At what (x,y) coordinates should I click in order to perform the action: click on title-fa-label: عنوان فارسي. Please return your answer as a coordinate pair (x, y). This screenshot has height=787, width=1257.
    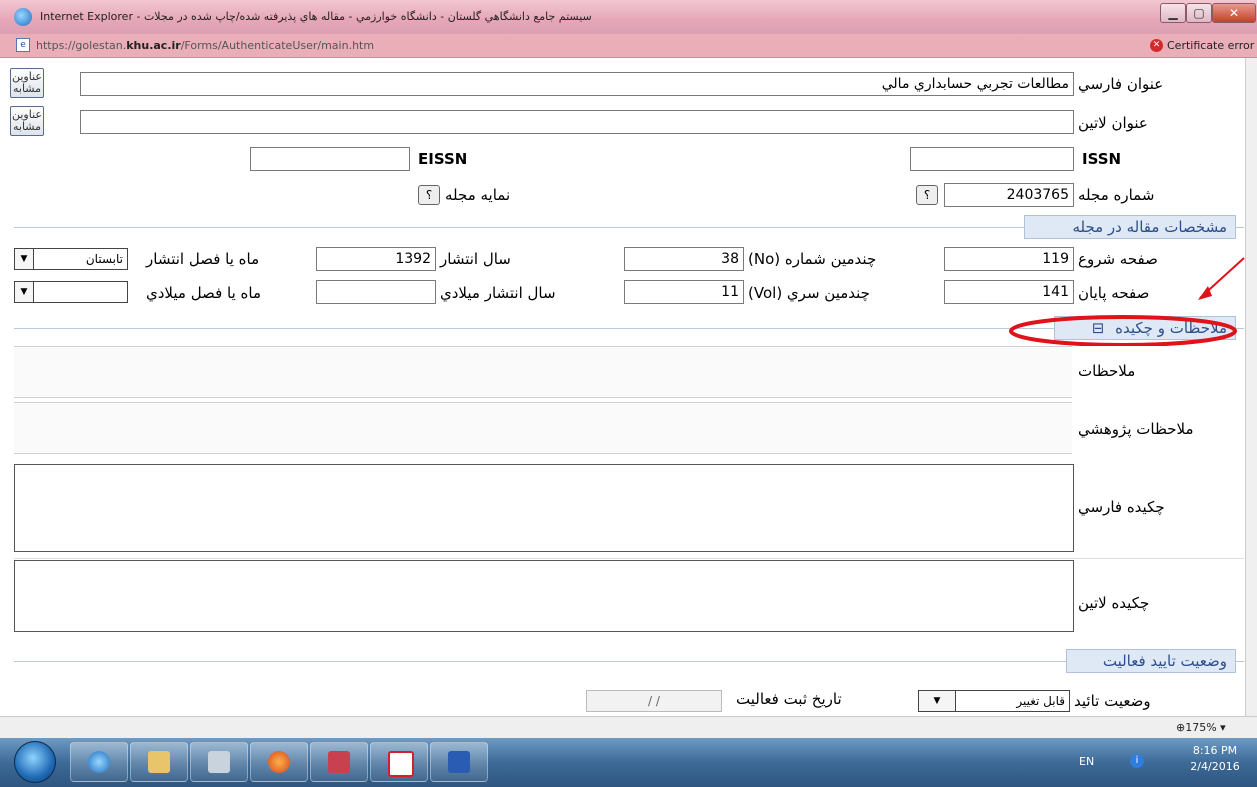
    Looking at the image, I should click on (1121, 84).